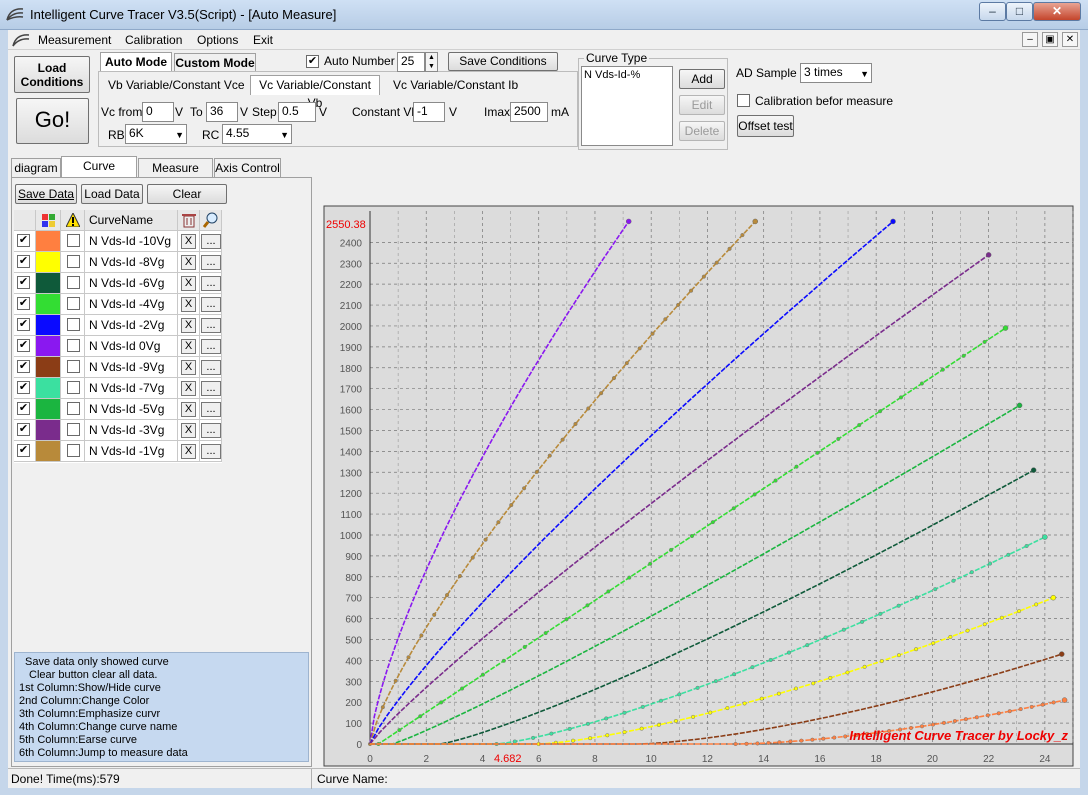 Image resolution: width=1088 pixels, height=795 pixels. What do you see at coordinates (175, 175) in the screenshot?
I see `tab-measure-data: Measure Data` at bounding box center [175, 175].